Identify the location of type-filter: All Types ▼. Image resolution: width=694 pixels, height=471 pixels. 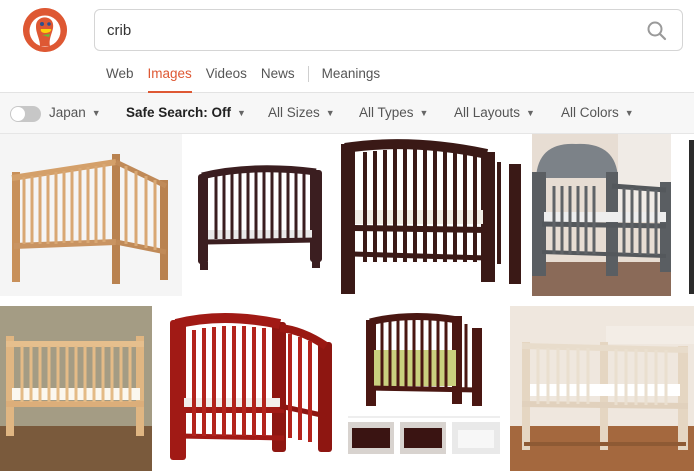
(393, 112).